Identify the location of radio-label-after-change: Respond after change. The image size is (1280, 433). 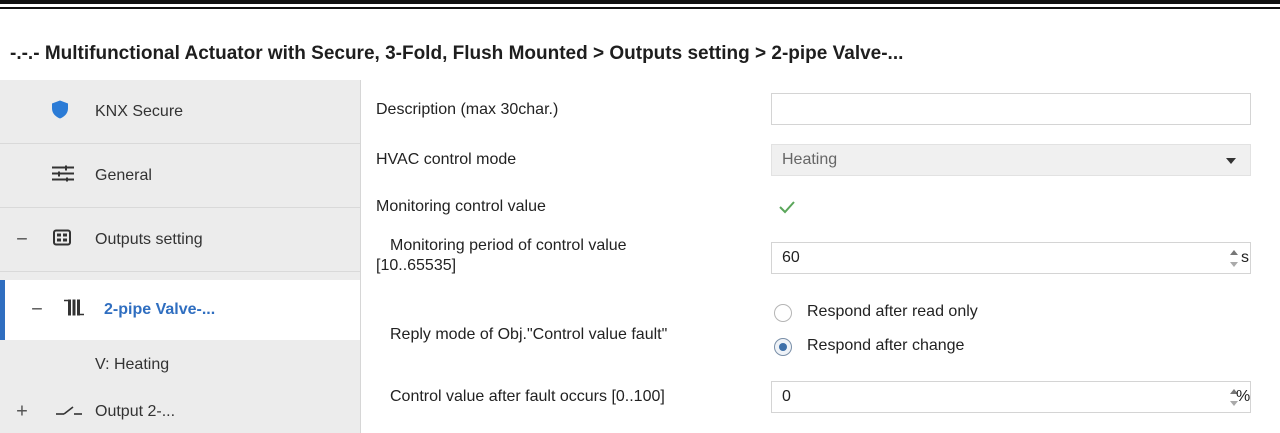
(886, 345).